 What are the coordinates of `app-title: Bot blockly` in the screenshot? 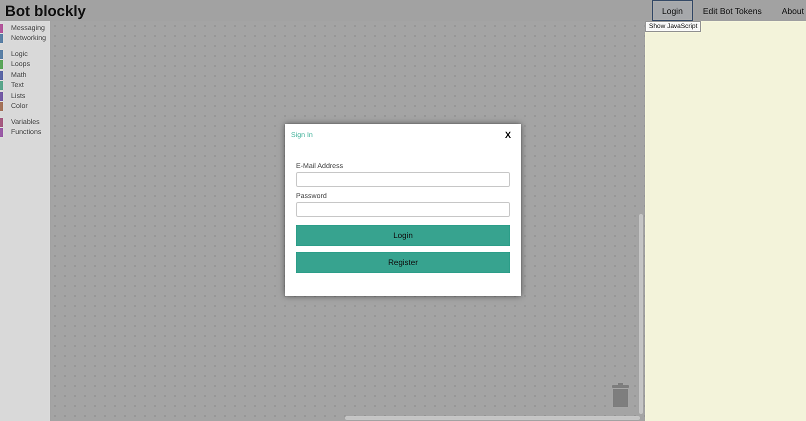 It's located at (45, 11).